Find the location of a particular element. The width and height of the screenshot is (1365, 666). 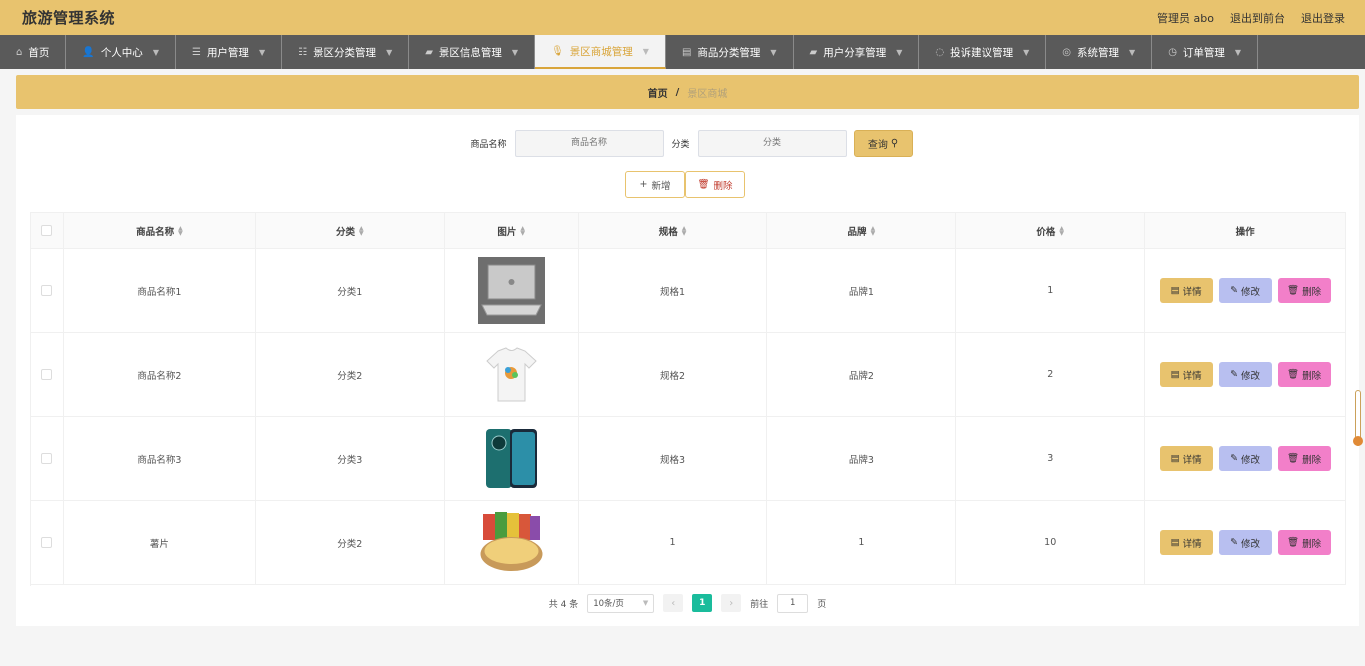

prev-page-button: ‹ is located at coordinates (673, 603).